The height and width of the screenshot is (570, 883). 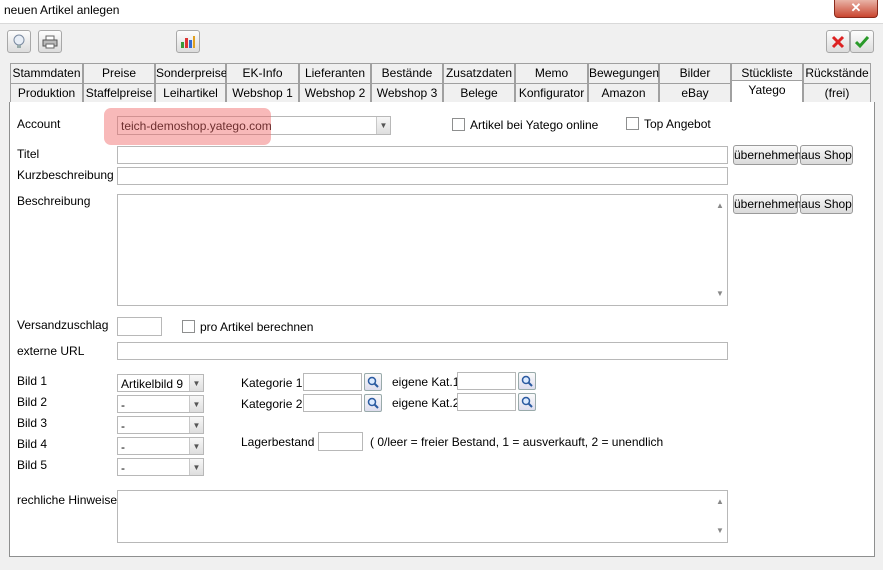 I want to click on kurzbeschreibung-label: Kurzbeschreibung, so click(x=65, y=175).